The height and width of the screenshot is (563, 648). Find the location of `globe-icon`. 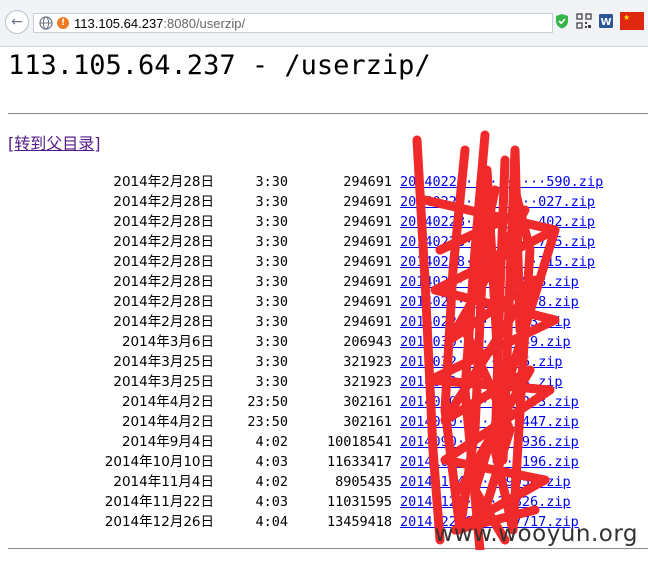

globe-icon is located at coordinates (46, 23).